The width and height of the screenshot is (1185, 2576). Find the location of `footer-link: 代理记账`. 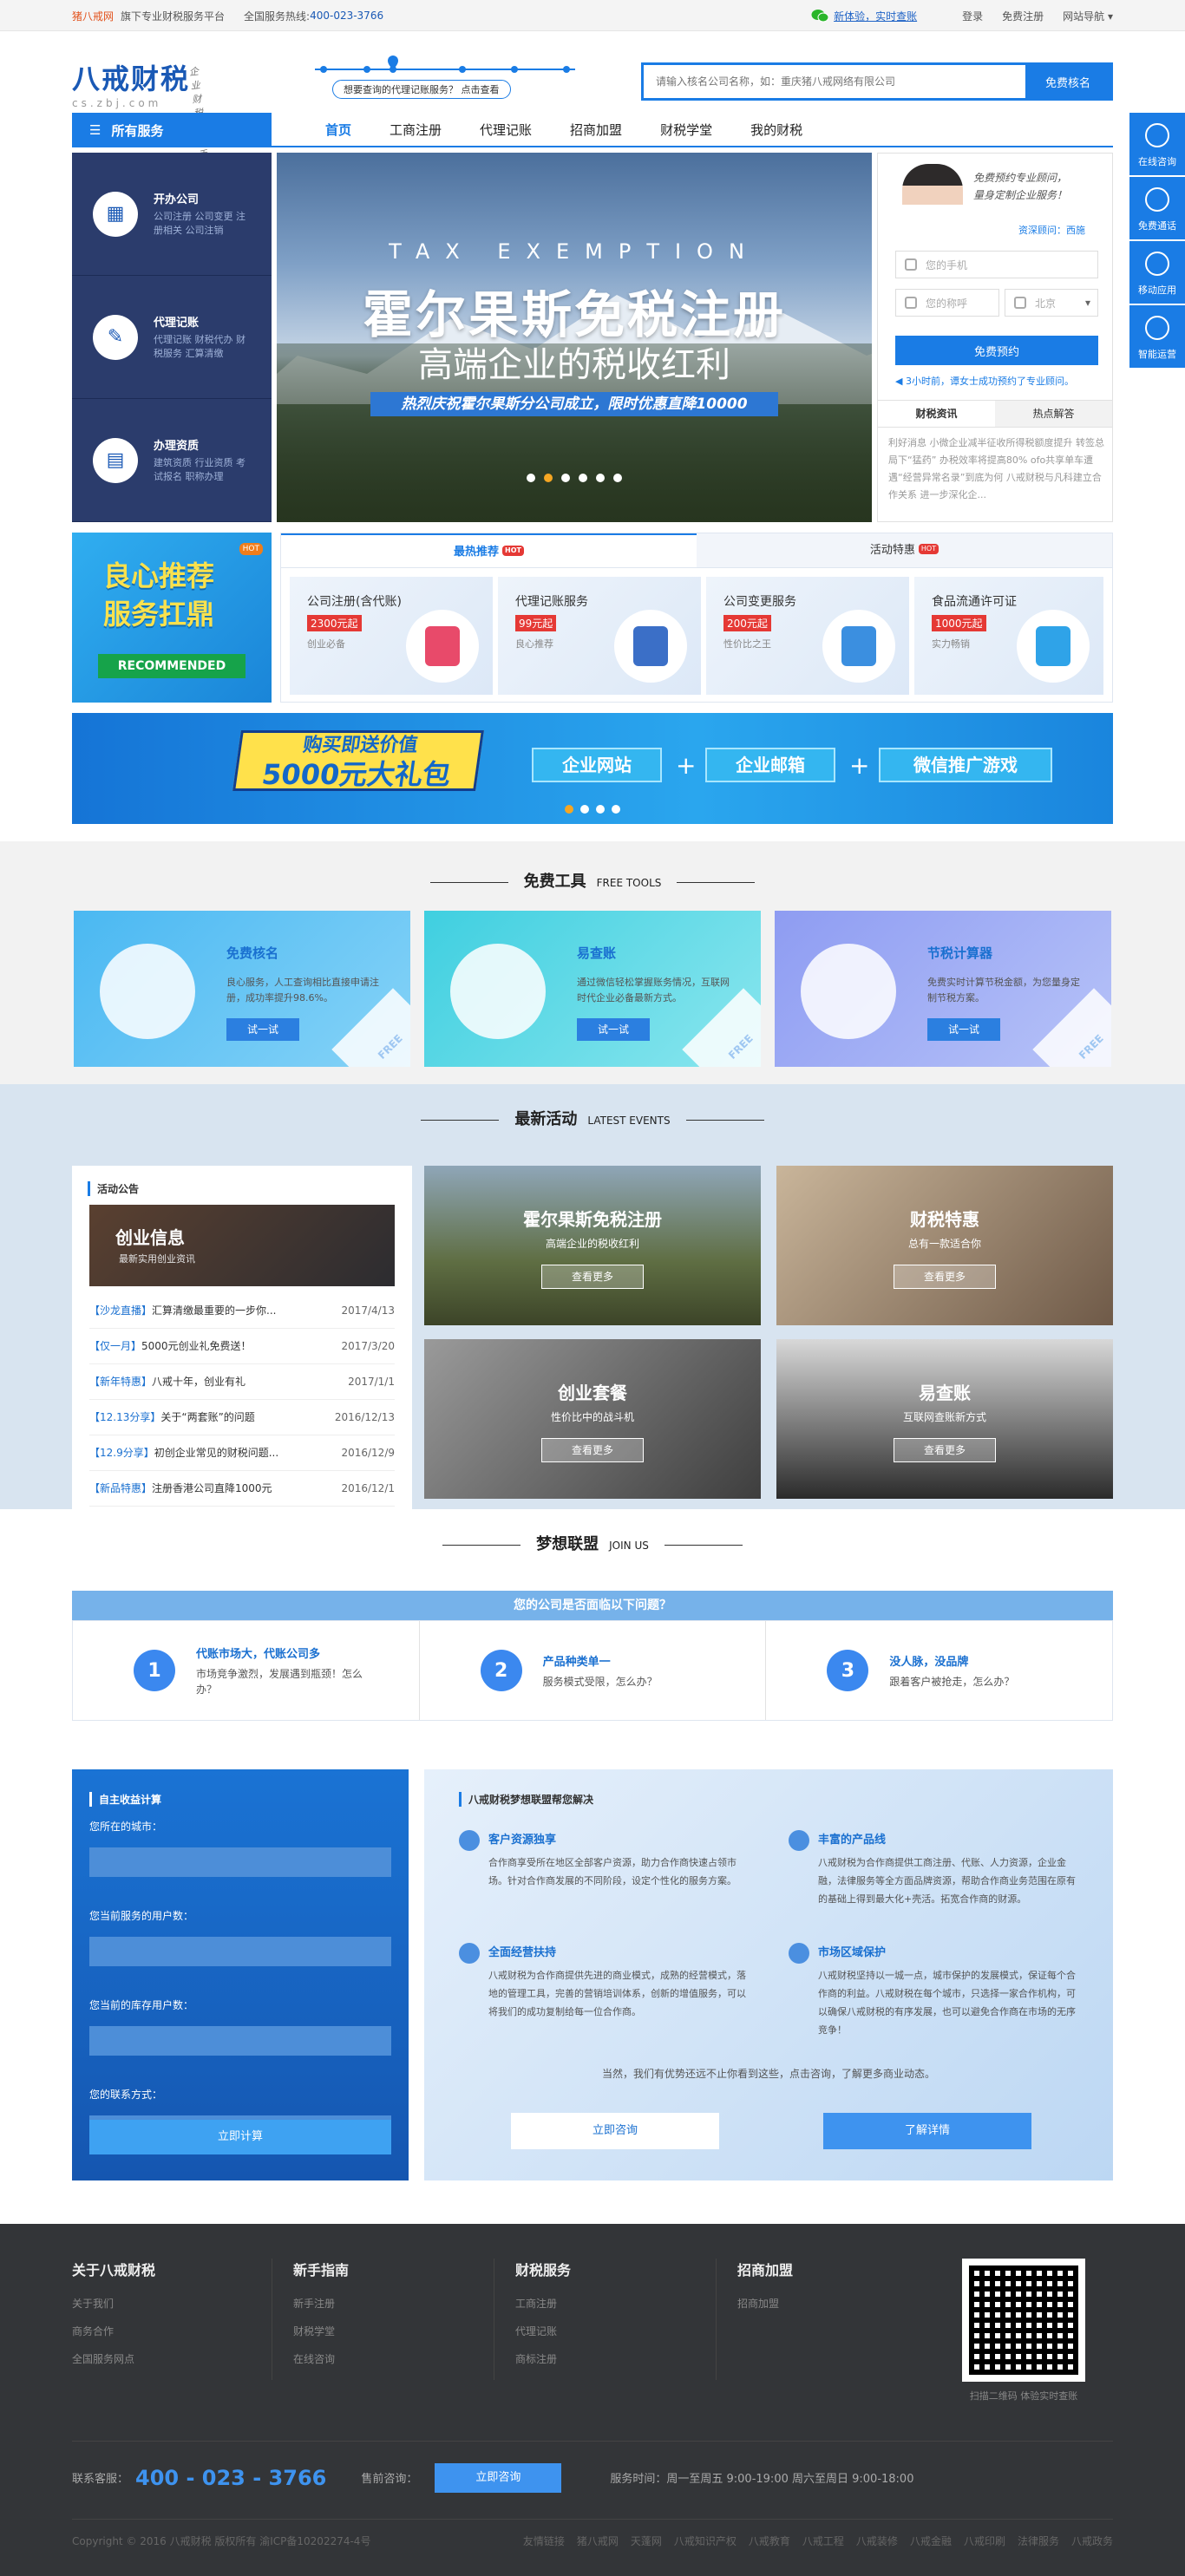

footer-link: 代理记账 is located at coordinates (608, 2331).